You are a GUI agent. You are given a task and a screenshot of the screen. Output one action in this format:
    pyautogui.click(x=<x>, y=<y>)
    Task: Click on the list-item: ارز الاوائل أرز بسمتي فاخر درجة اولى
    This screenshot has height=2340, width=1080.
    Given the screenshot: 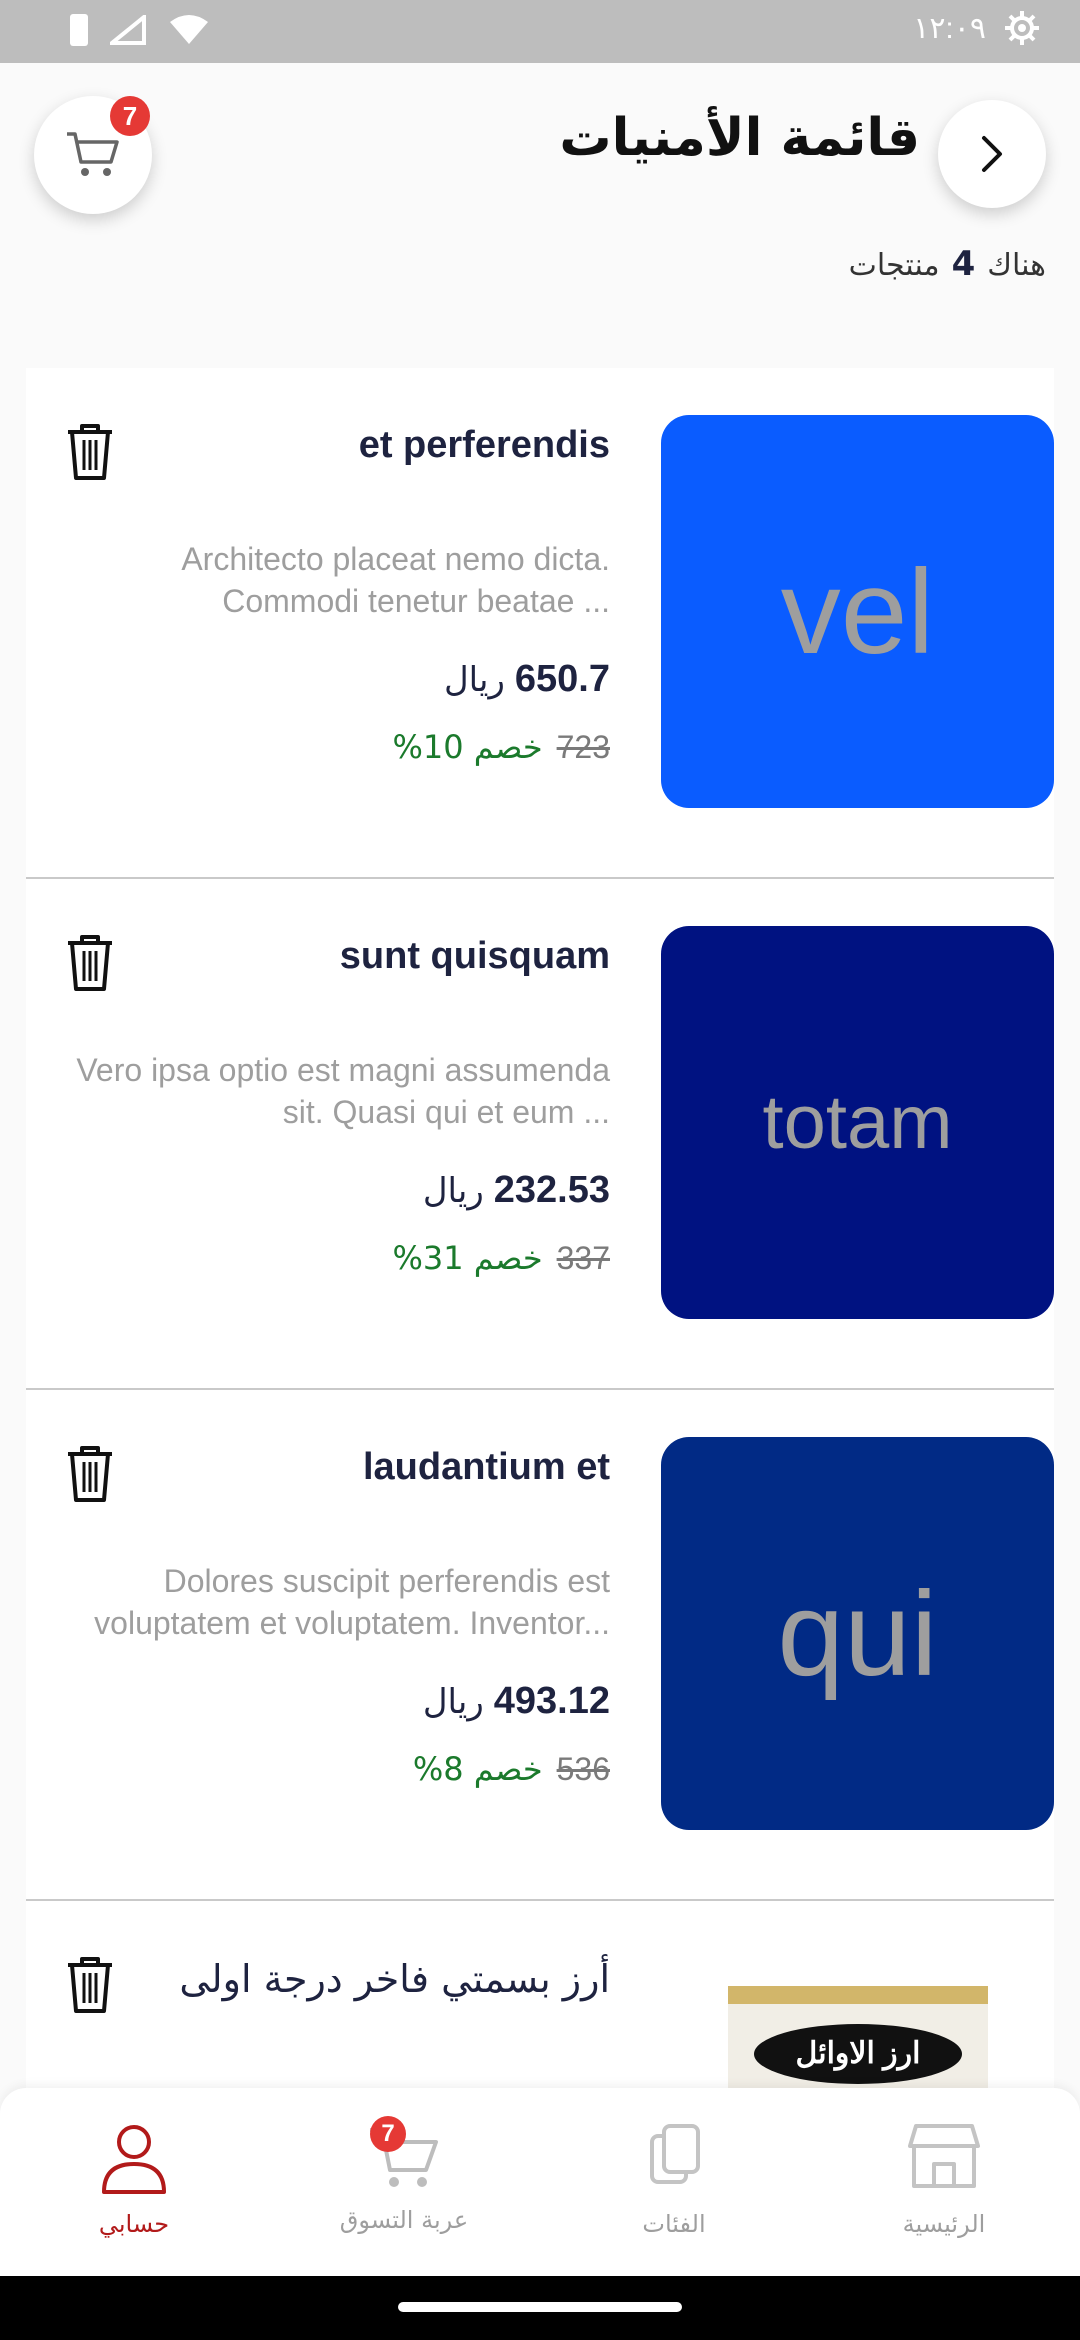 What is the action you would take?
    pyautogui.click(x=540, y=1995)
    